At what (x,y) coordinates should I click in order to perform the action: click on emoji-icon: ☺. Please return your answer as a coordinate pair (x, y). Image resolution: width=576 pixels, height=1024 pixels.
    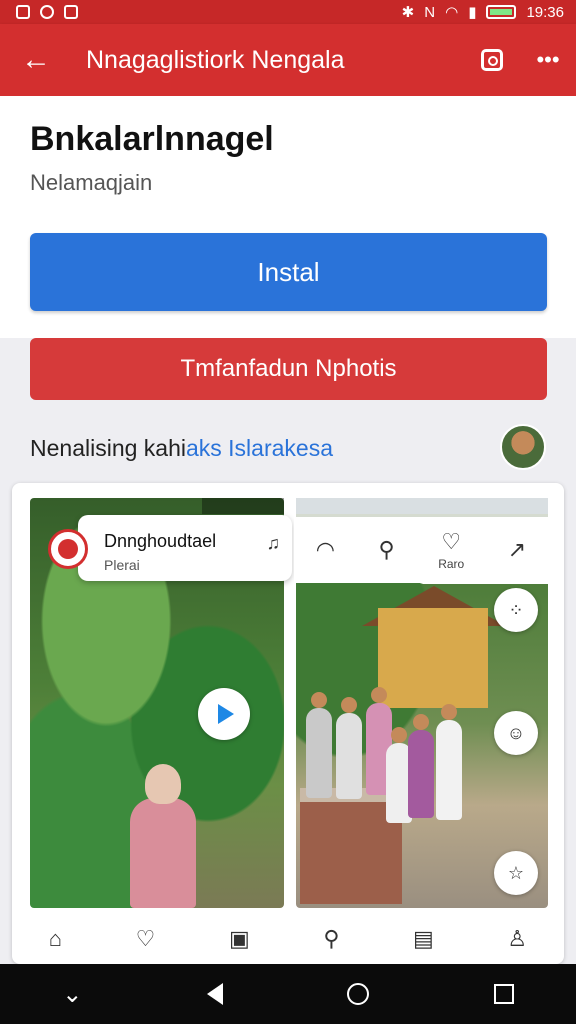
    Looking at the image, I should click on (516, 732).